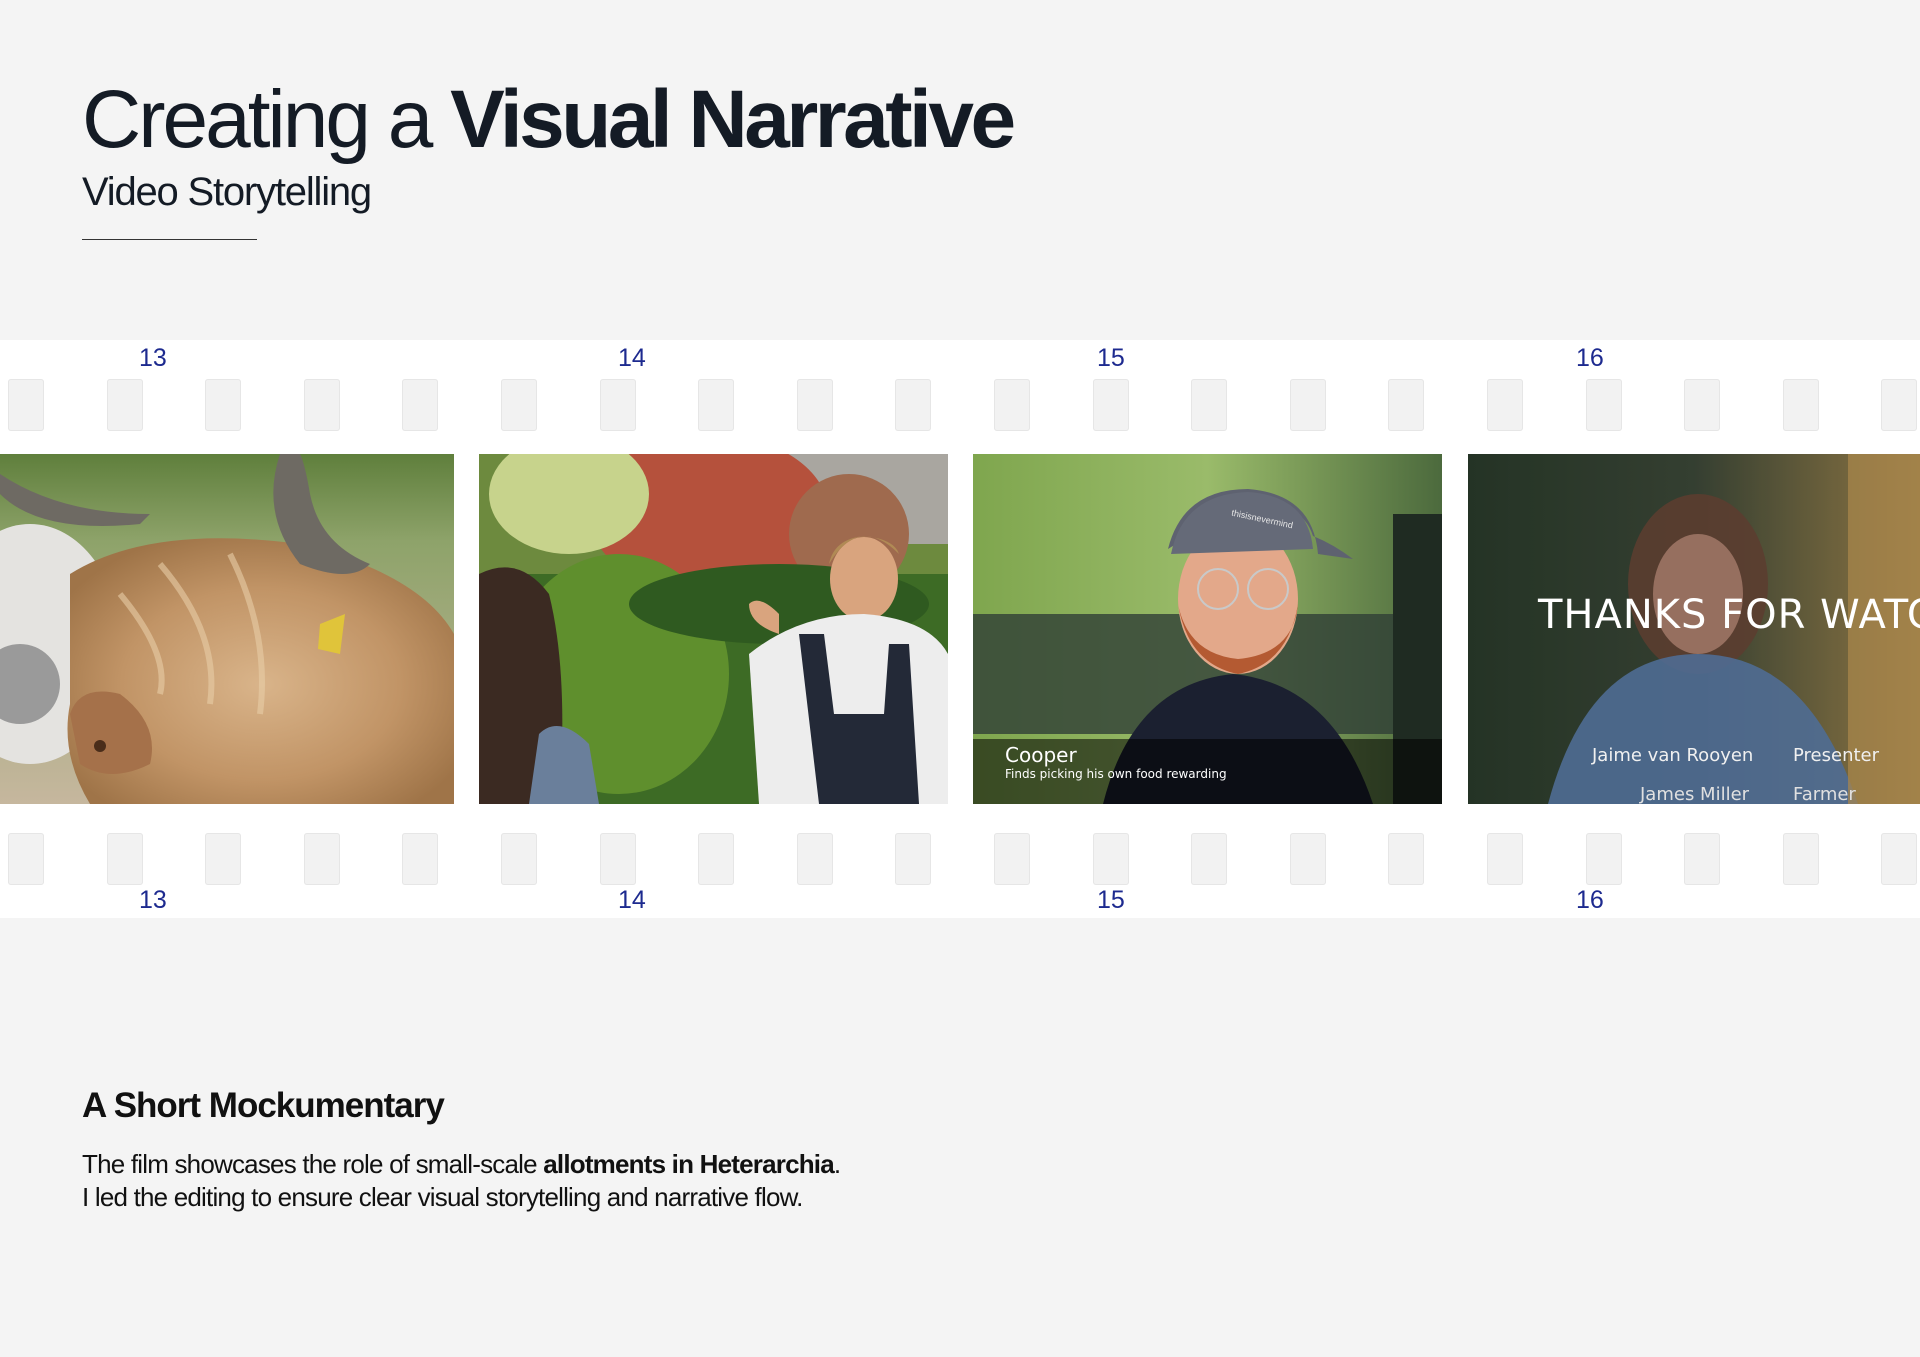 This screenshot has width=1920, height=1357. What do you see at coordinates (1041, 755) in the screenshot?
I see `caption-name: Cooper` at bounding box center [1041, 755].